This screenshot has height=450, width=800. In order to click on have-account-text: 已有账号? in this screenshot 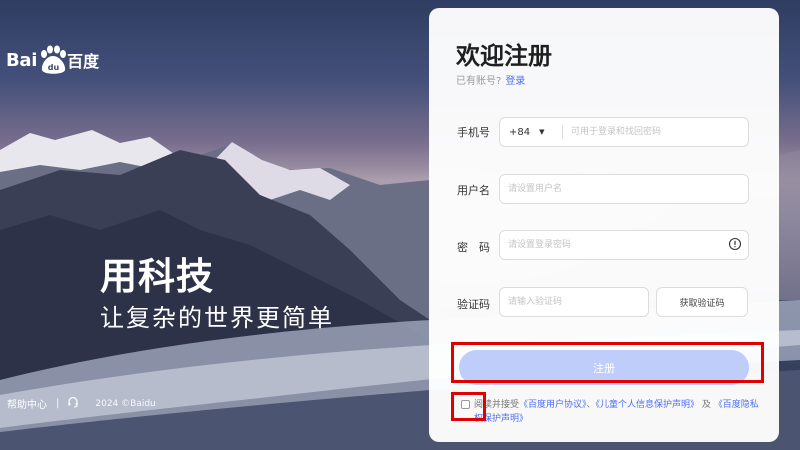, I will do `click(479, 81)`.